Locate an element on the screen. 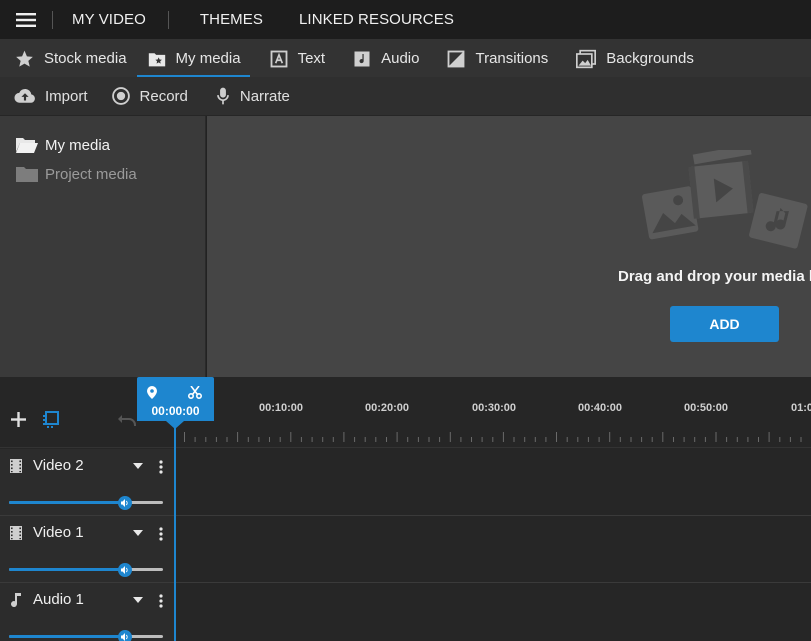 The width and height of the screenshot is (811, 641). record-button: Record is located at coordinates (149, 96).